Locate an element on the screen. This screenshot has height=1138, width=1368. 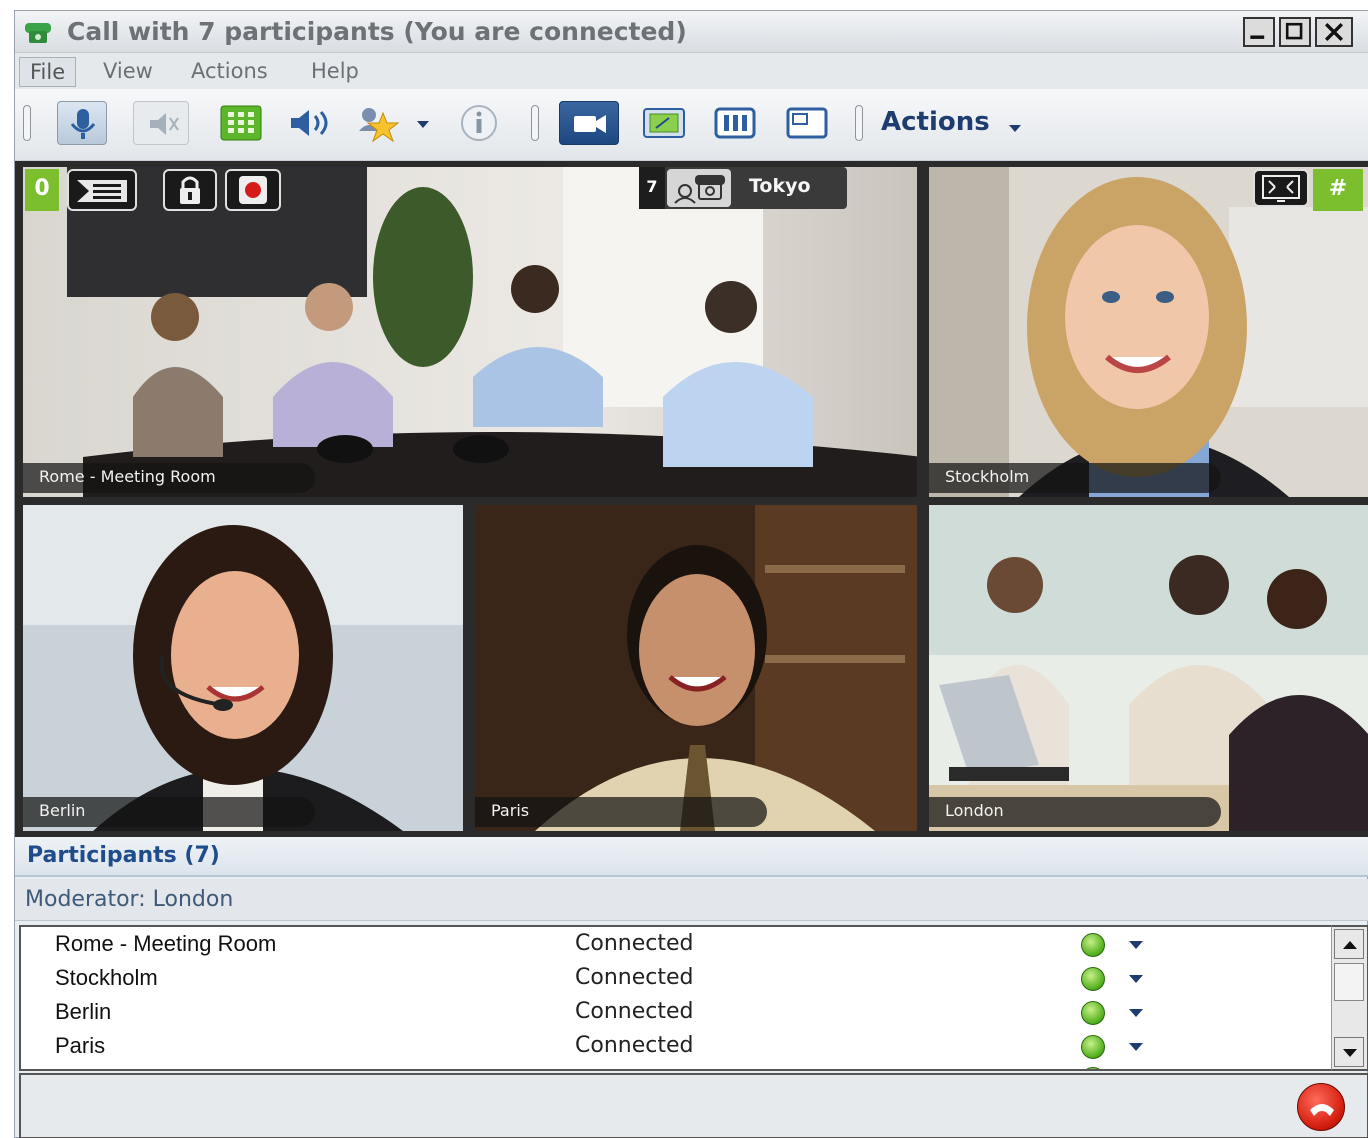
record-button is located at coordinates (253, 190).